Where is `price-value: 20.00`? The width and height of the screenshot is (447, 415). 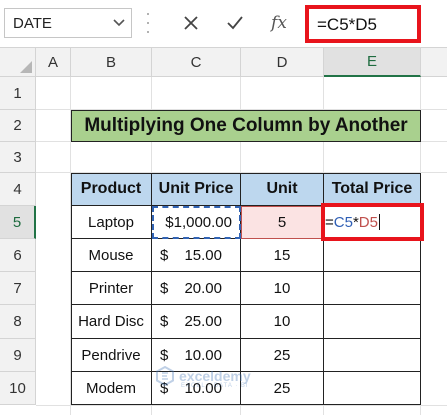
price-value: 20.00 is located at coordinates (203, 288).